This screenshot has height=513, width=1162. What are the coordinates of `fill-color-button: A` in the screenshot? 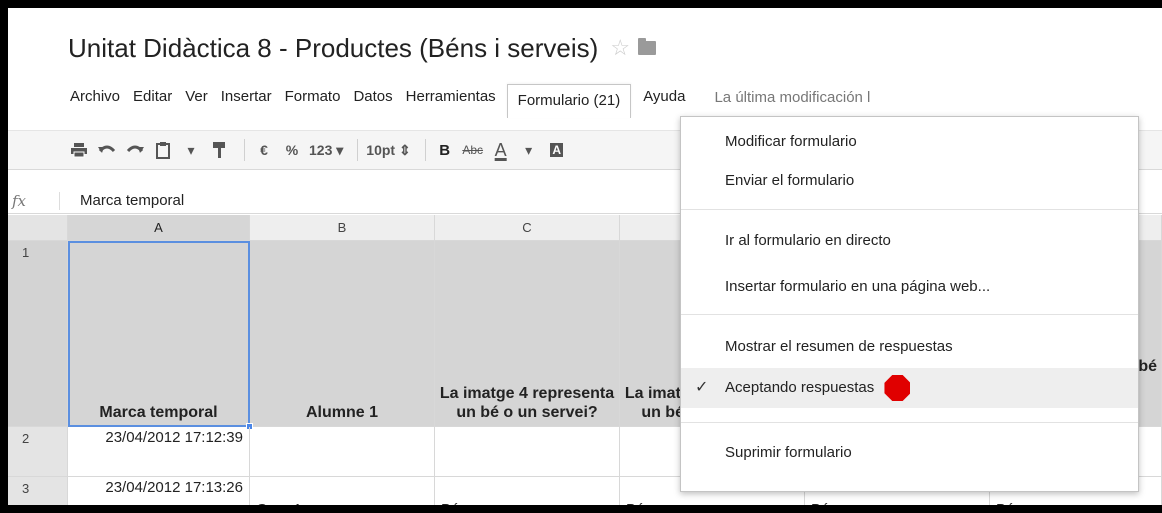 It's located at (557, 150).